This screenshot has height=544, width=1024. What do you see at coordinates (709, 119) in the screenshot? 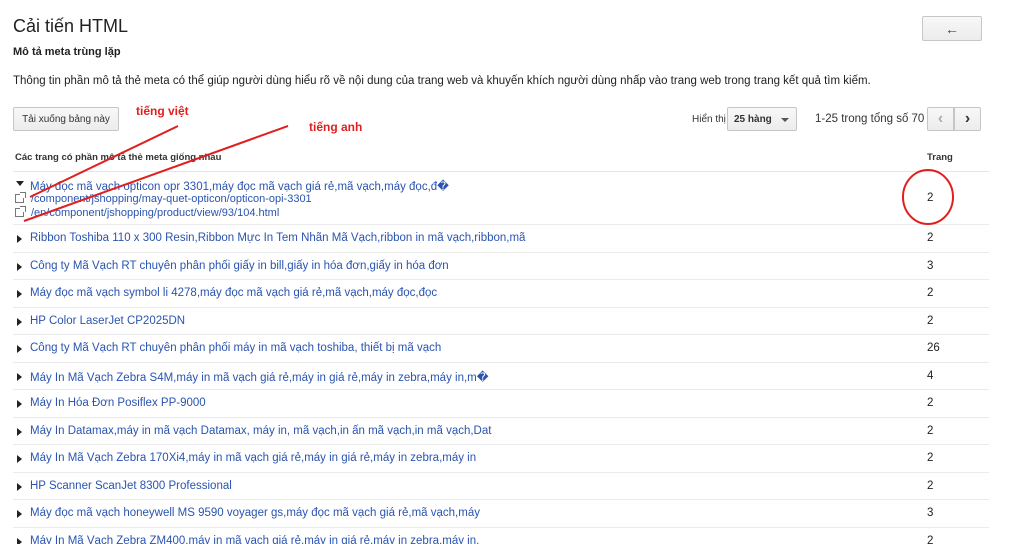
I see `show-label: Hiển thị` at bounding box center [709, 119].